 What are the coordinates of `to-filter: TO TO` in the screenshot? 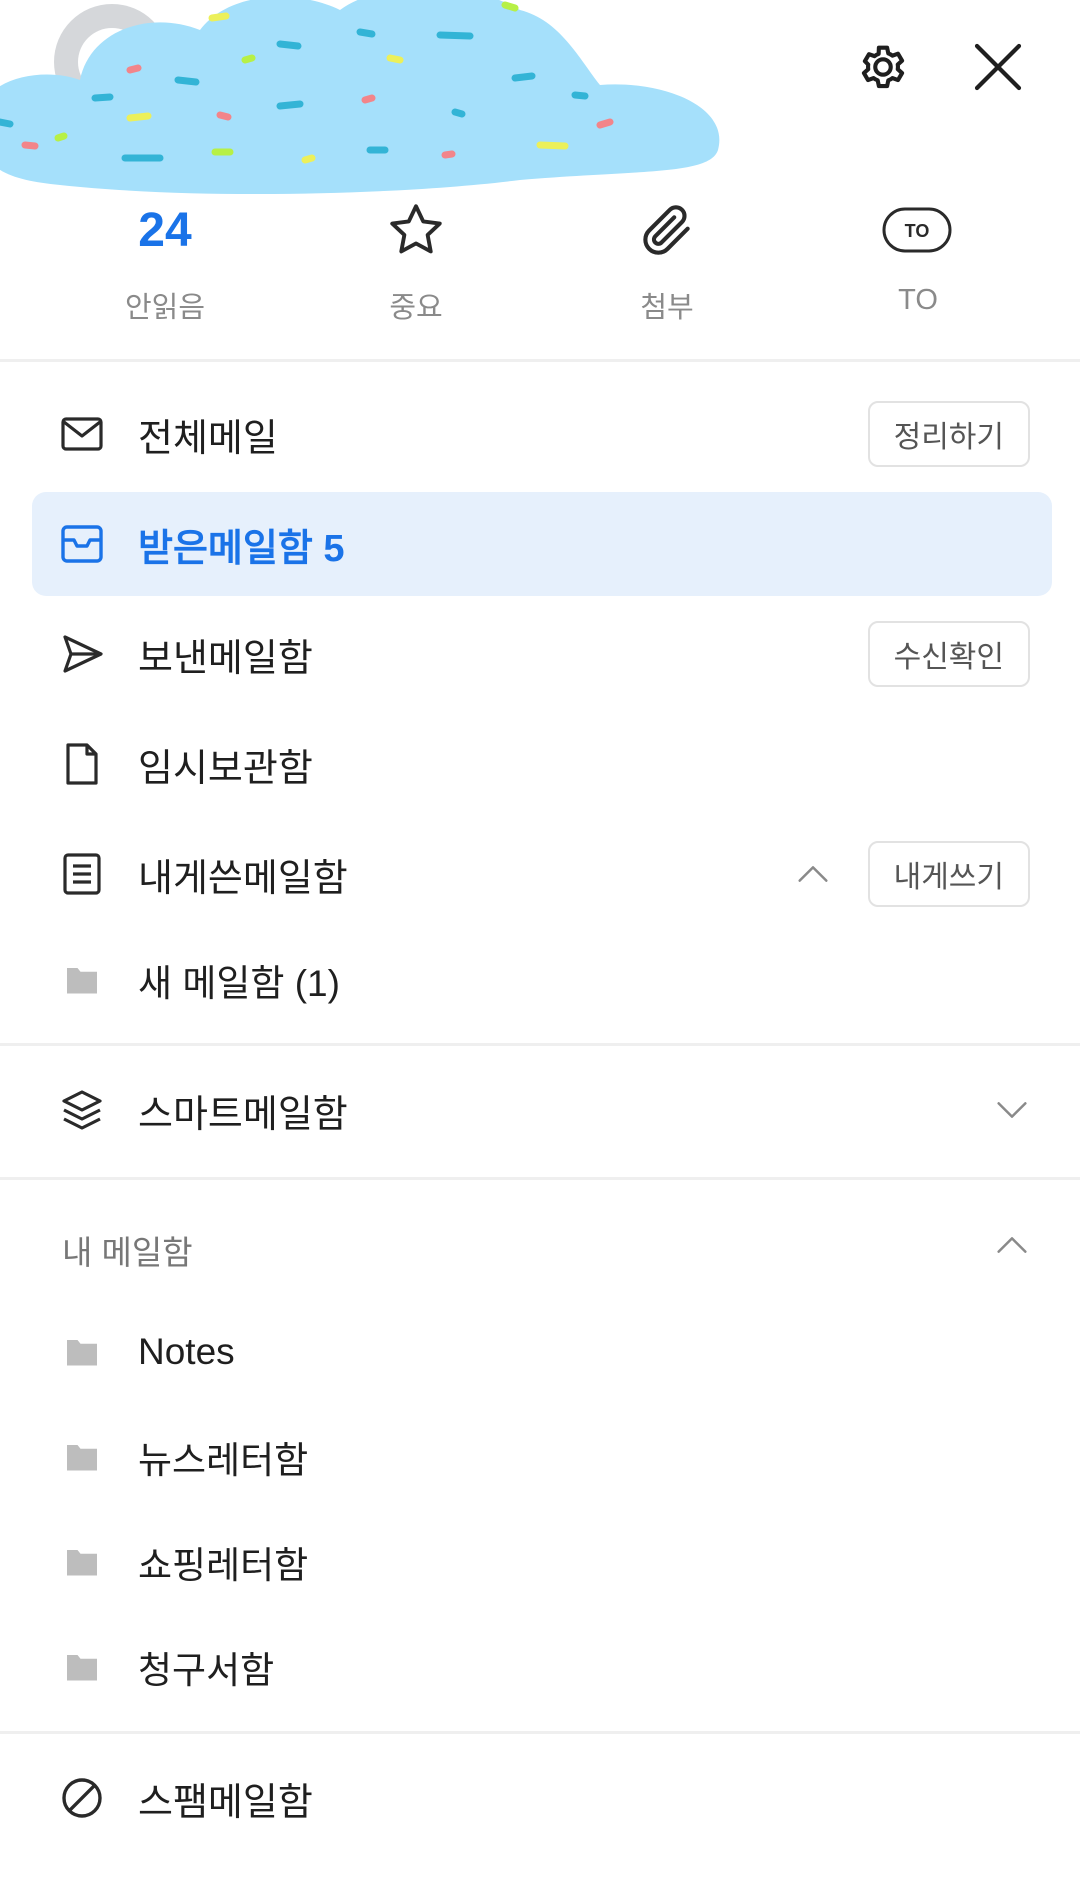 It's located at (918, 260).